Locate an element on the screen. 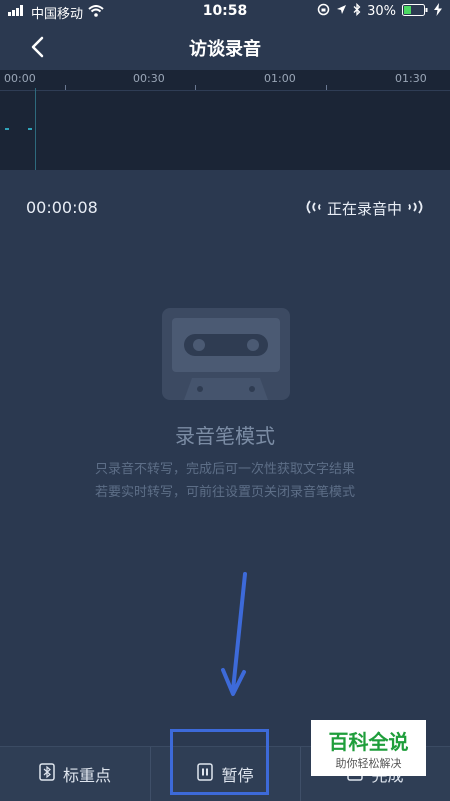 The width and height of the screenshot is (450, 801). timeline-tick: 00:30 is located at coordinates (149, 78).